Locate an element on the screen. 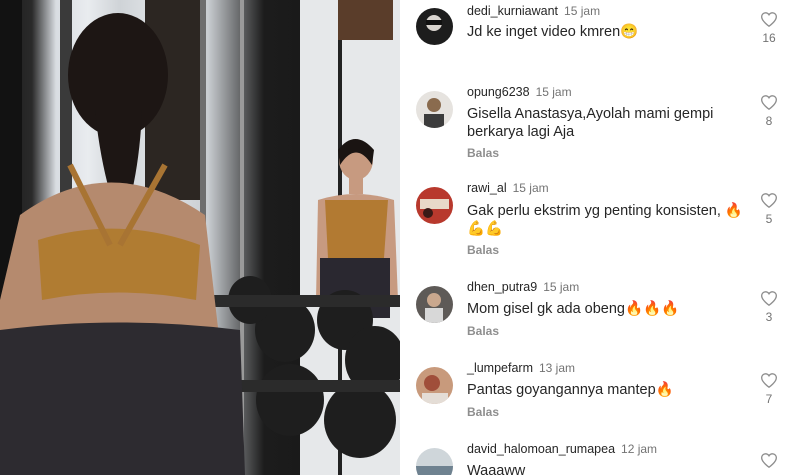 Image resolution: width=800 pixels, height=475 pixels. comment-item: david_halomoan_rumapea 12 jam Waaaww is located at coordinates (600, 457).